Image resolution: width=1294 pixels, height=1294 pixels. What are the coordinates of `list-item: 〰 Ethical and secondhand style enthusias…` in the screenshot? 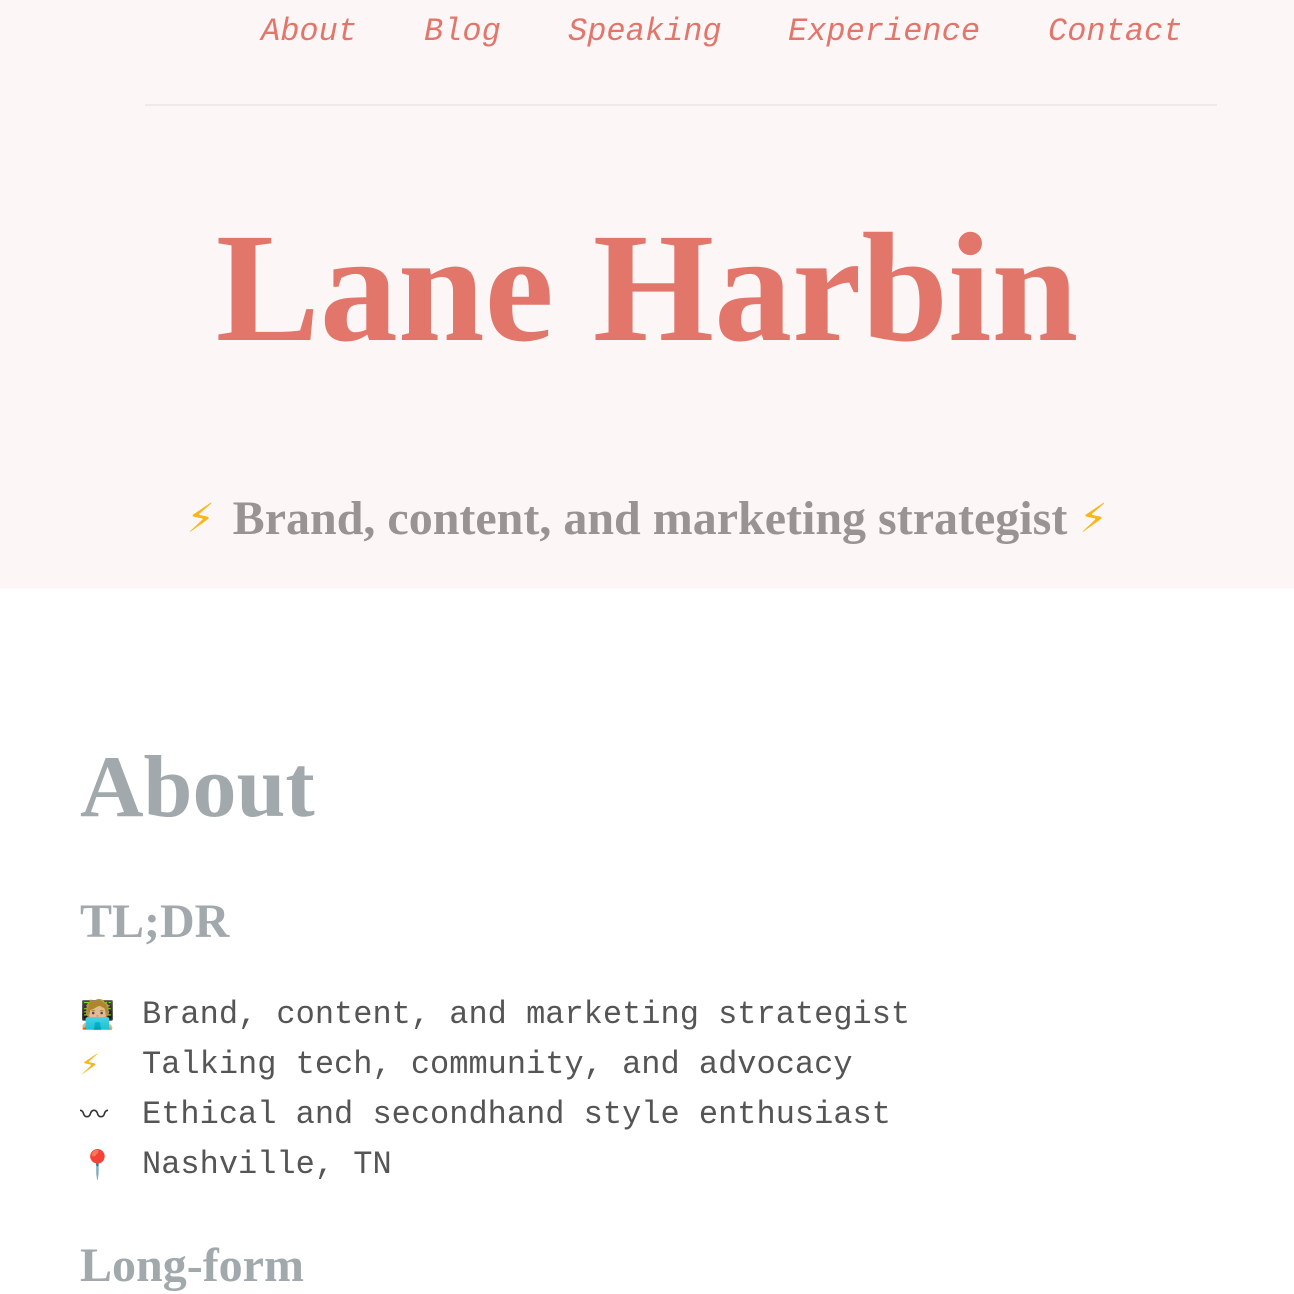 It's located at (495, 1115).